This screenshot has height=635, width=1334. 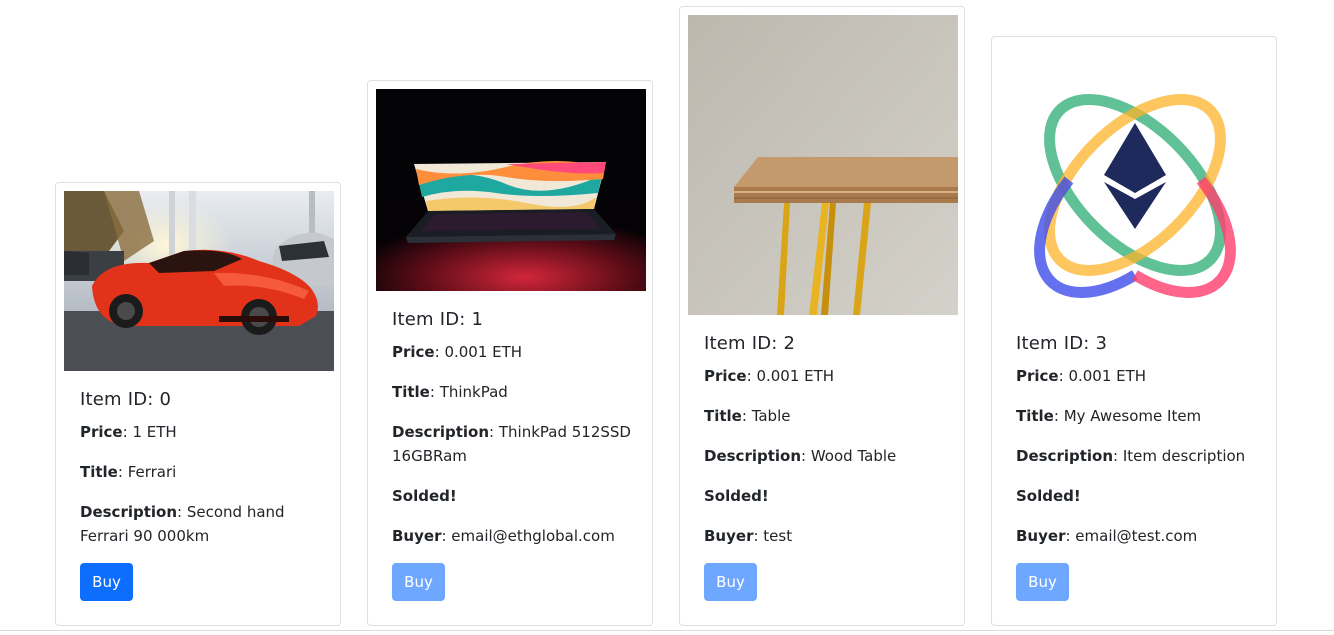 I want to click on buyer-line: Buyer: test, so click(x=748, y=536).